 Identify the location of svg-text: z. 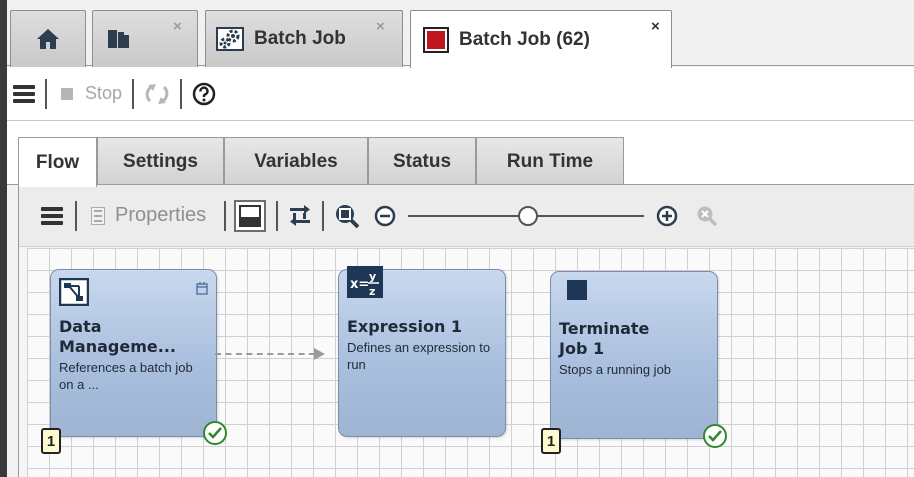
(372, 291).